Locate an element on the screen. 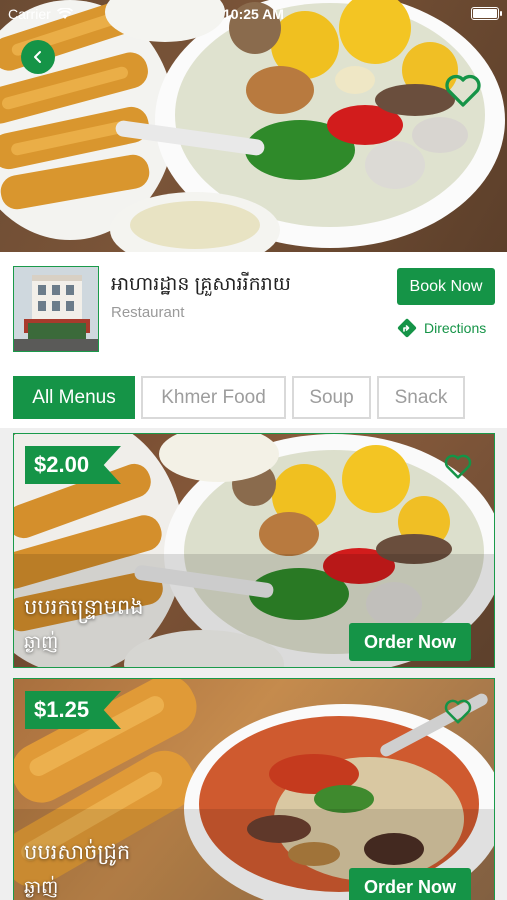 This screenshot has width=507, height=900. dish-name: បបរសាច់ជ្រូក is located at coordinates (77, 852).